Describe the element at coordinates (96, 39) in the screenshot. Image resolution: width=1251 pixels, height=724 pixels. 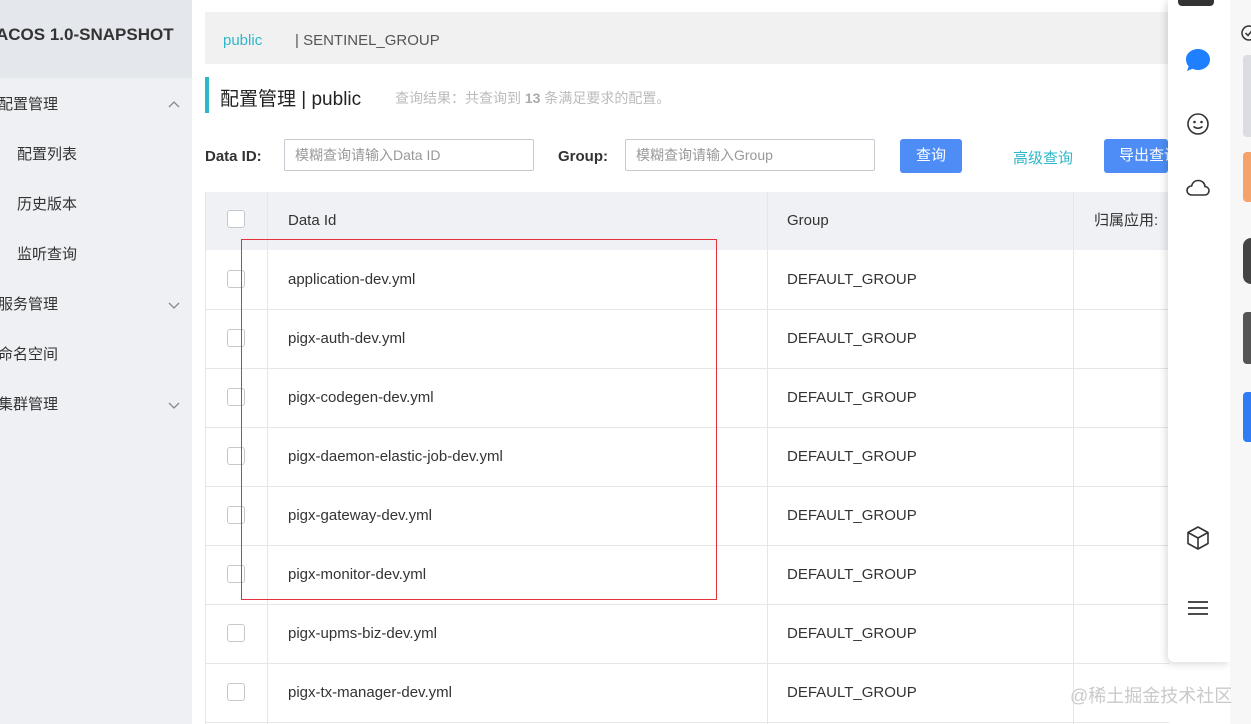
I see `brand-title: ACOS 1.0-SNAPSHOT` at that location.